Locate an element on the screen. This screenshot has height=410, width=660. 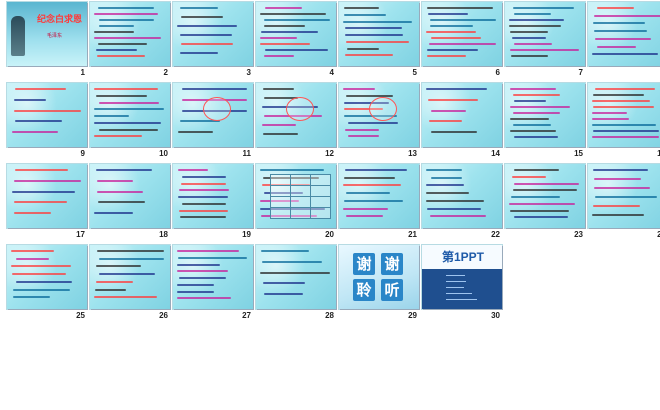
slide-thumbnail: 8 is located at coordinates (624, 42).